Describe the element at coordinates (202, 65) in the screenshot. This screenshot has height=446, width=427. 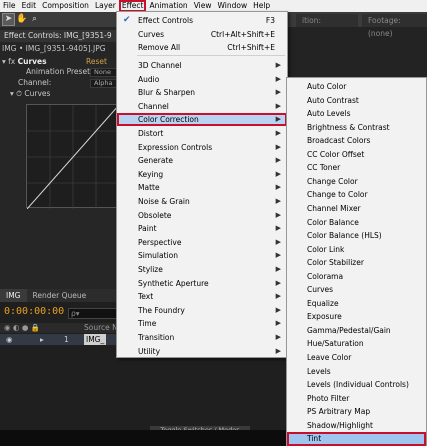
I see `effect-menu-item-3d-channel: 3D Channel ▶` at that location.